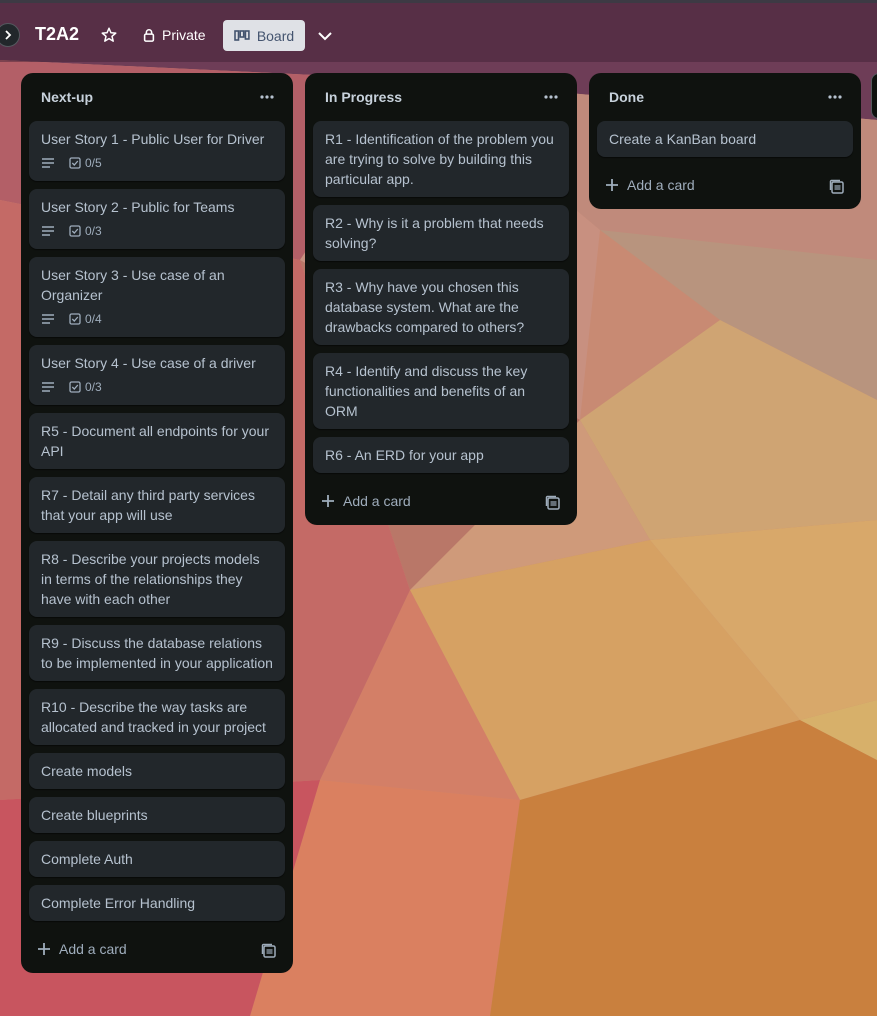  What do you see at coordinates (157, 97) in the screenshot?
I see `list-header: Next-up` at bounding box center [157, 97].